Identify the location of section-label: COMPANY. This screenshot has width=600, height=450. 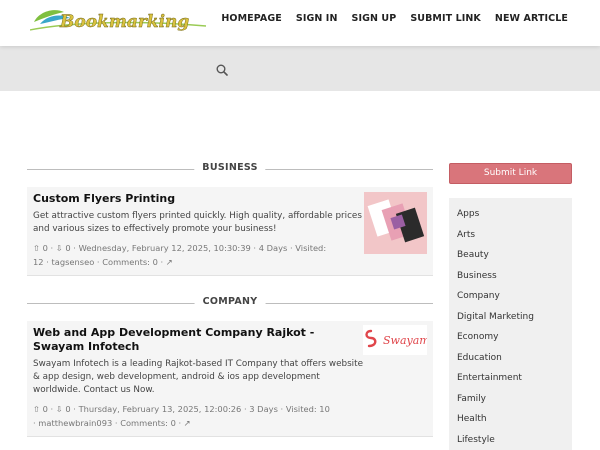
(230, 301).